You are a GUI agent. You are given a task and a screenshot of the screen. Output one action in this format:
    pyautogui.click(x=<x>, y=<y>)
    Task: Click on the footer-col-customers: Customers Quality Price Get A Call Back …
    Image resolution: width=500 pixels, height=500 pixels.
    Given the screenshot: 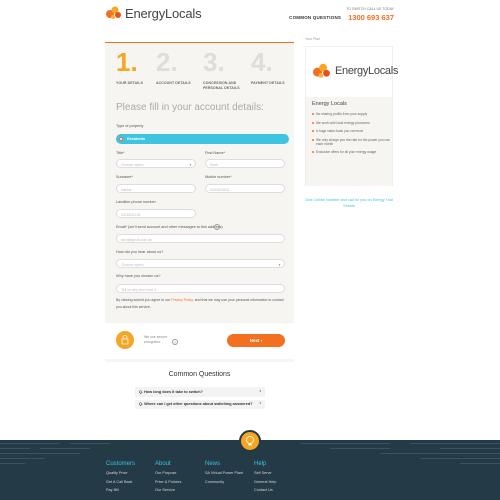 What is the action you would take?
    pyautogui.click(x=120, y=479)
    